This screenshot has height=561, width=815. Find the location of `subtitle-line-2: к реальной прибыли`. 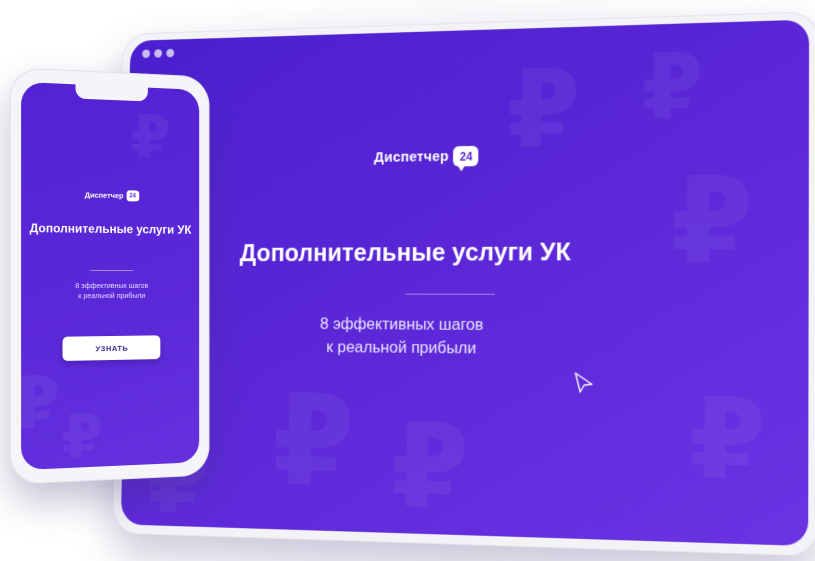

subtitle-line-2: к реальной прибыли is located at coordinates (401, 347).